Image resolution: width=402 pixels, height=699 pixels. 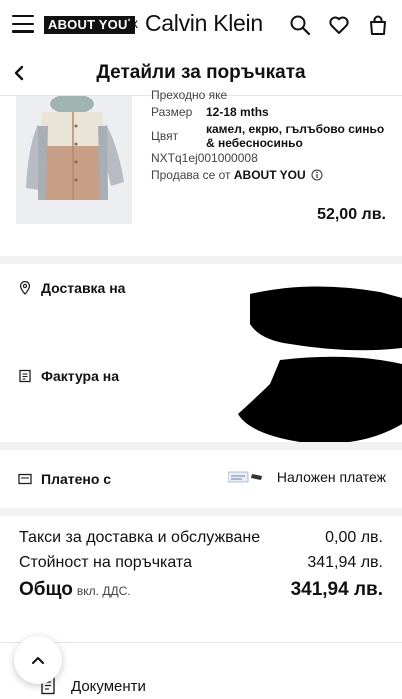 What do you see at coordinates (378, 25) in the screenshot?
I see `bag-icon` at bounding box center [378, 25].